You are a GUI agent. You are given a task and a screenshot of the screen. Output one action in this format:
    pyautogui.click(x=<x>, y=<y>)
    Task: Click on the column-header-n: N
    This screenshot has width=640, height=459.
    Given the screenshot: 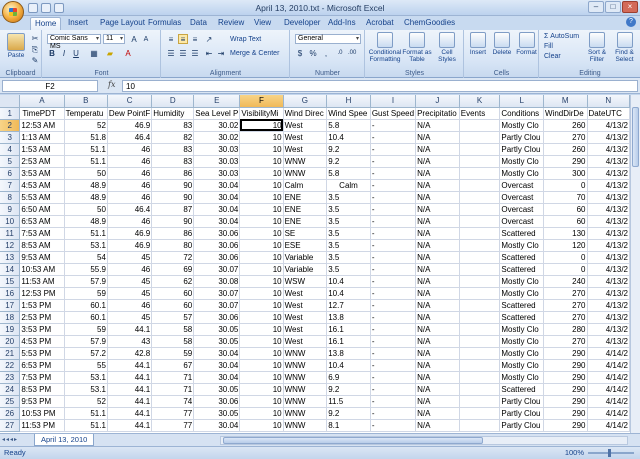 What is the action you would take?
    pyautogui.click(x=608, y=101)
    